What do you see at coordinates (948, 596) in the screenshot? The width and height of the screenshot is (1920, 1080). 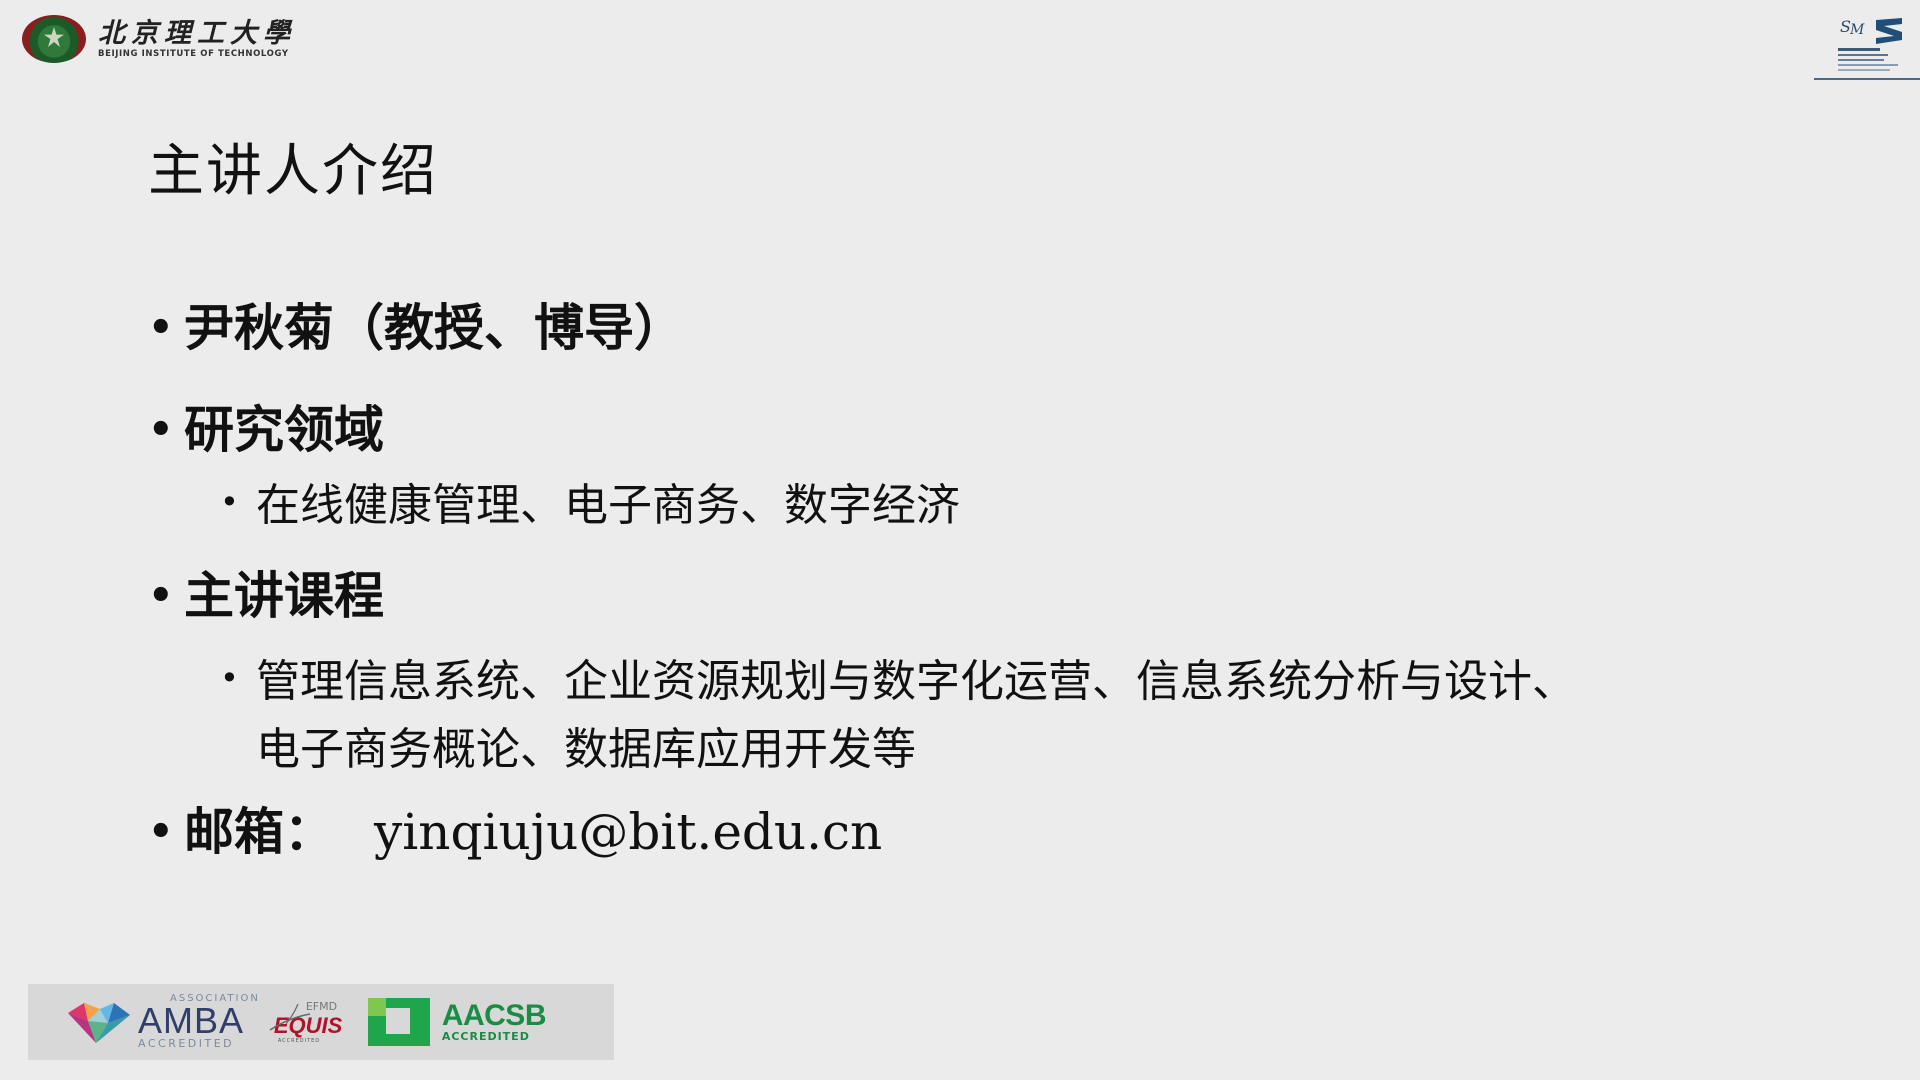 I see `bullet-courses: • 主讲课程` at bounding box center [948, 596].